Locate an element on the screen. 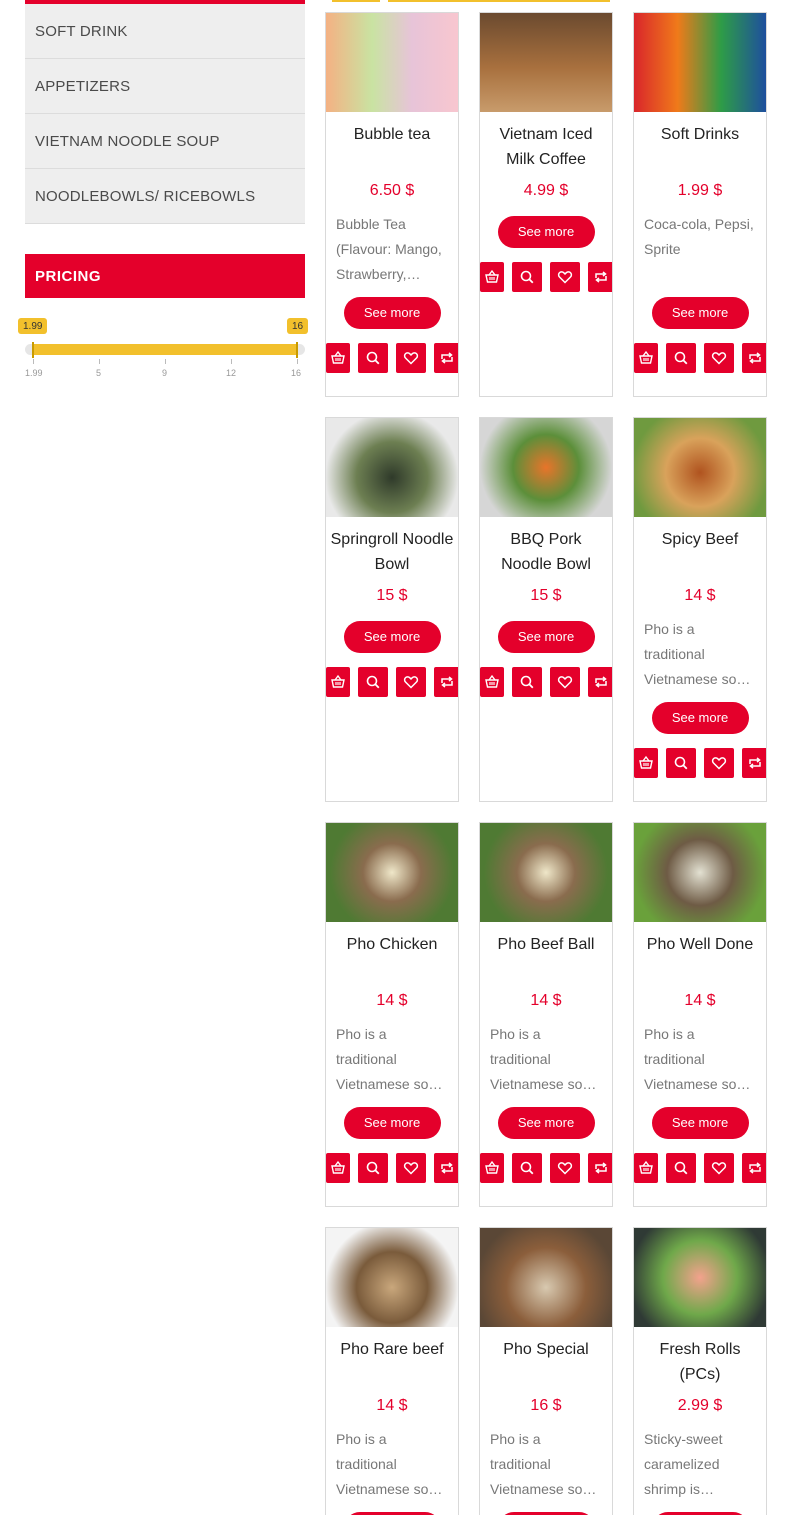 The image size is (792, 1515). product-name: Pho Chicken is located at coordinates (392, 957).